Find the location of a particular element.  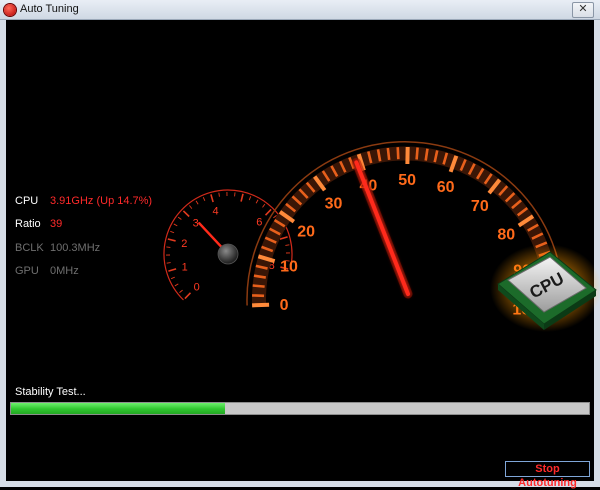

small-gauge-label: 1 is located at coordinates (185, 267).